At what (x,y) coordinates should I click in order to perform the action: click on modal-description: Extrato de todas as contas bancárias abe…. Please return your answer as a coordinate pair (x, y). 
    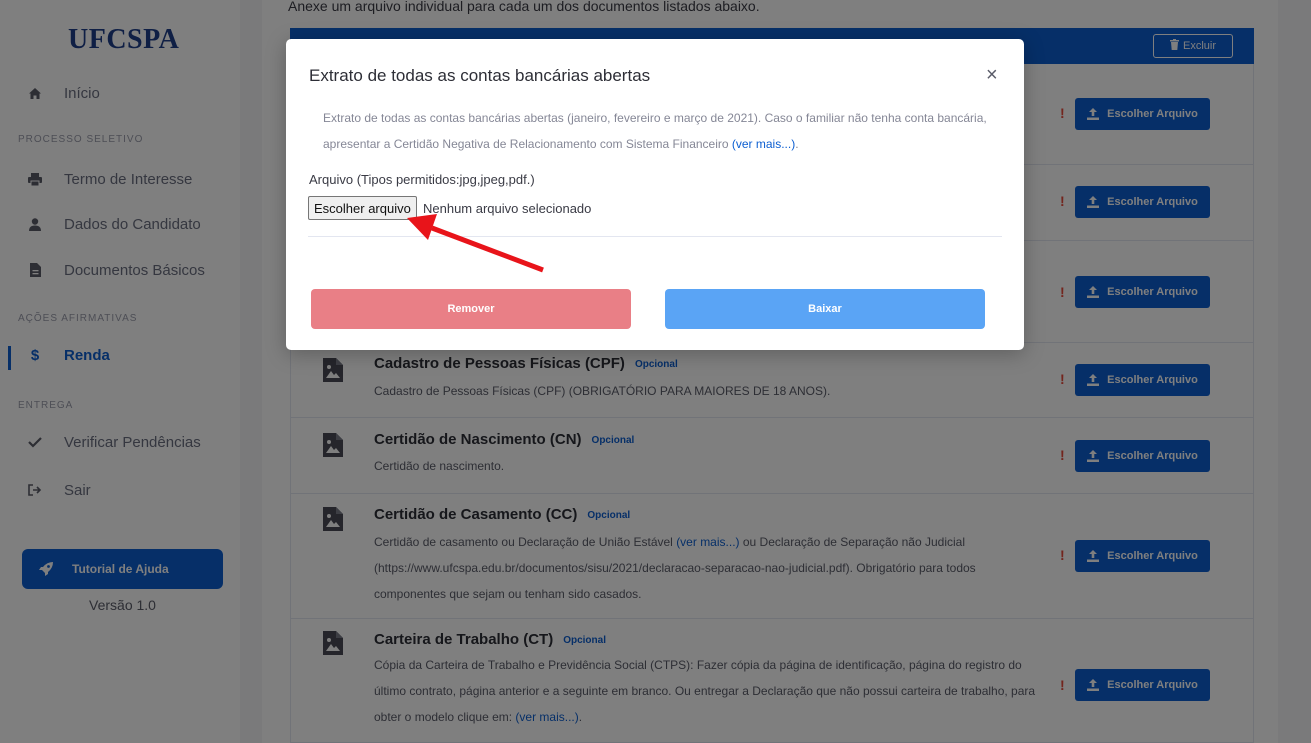
    Looking at the image, I should click on (655, 131).